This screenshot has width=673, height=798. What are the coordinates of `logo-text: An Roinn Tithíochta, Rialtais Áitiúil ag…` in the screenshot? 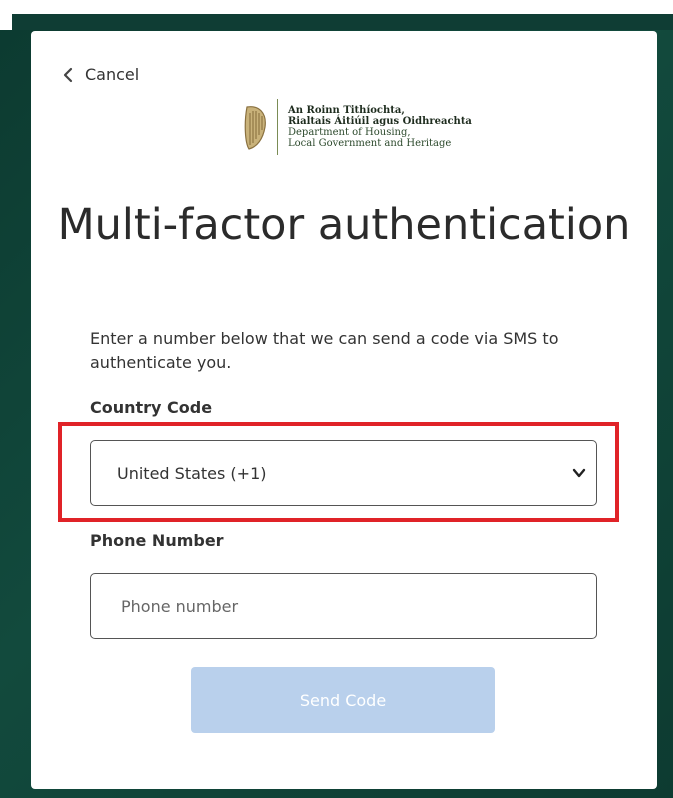 It's located at (380, 127).